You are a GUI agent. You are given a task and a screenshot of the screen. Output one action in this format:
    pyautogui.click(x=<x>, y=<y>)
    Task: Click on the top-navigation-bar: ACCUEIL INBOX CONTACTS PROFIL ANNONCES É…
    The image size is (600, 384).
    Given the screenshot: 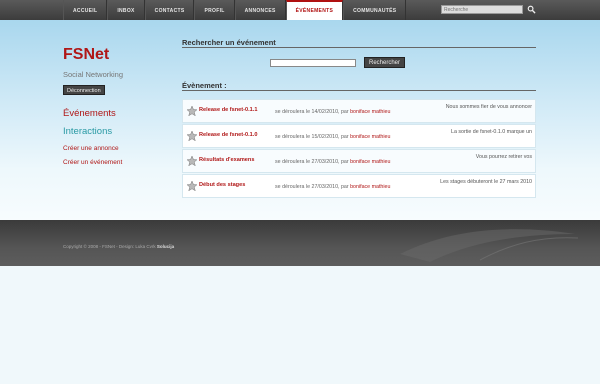 What is the action you would take?
    pyautogui.click(x=300, y=10)
    